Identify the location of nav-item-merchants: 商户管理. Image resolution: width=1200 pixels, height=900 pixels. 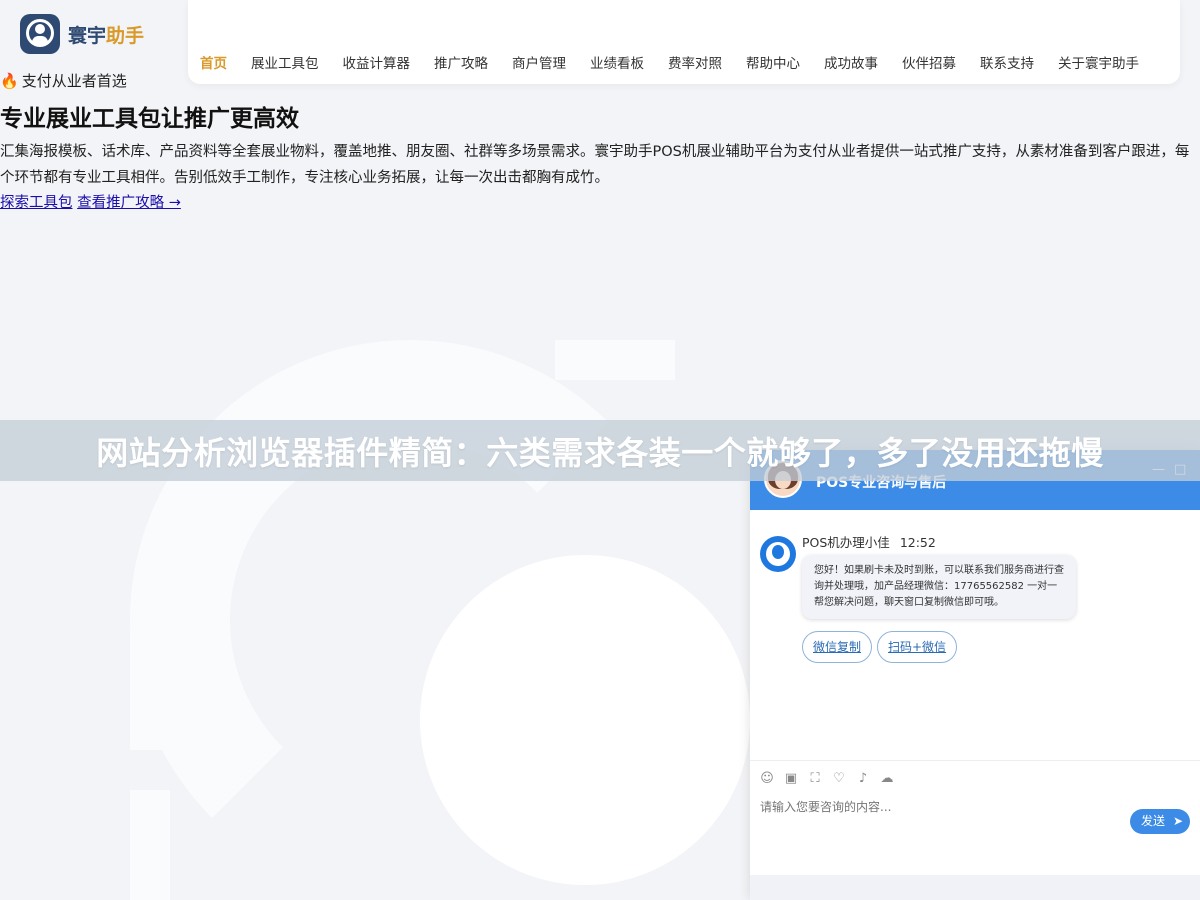
(539, 62).